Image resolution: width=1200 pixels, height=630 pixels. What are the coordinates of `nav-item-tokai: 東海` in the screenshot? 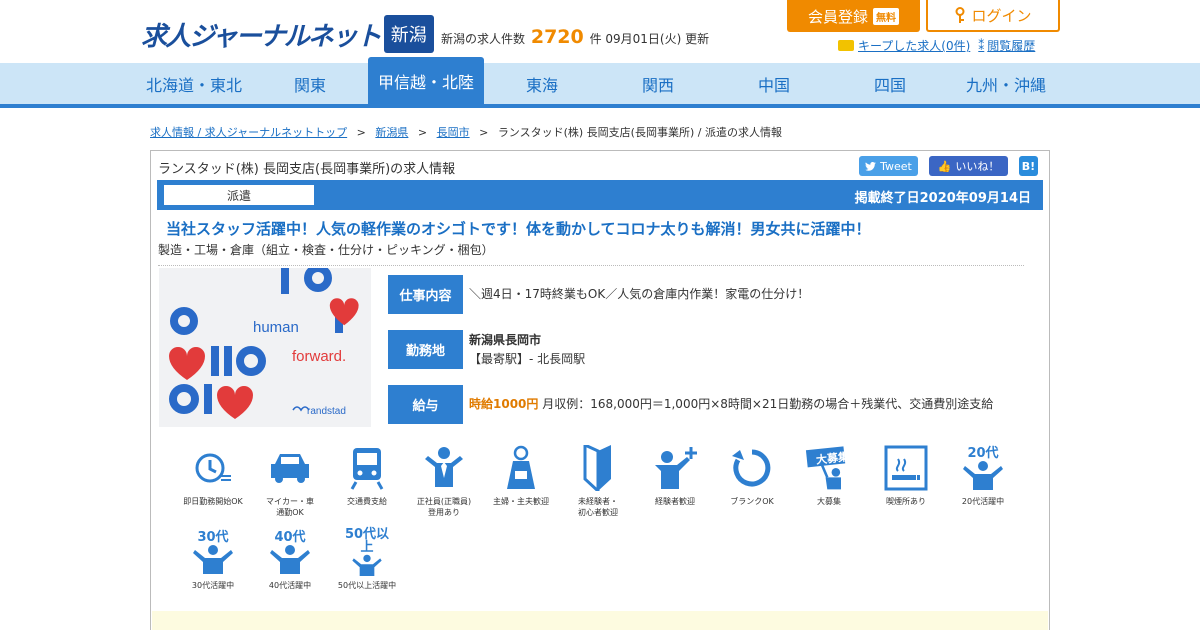 It's located at (542, 83).